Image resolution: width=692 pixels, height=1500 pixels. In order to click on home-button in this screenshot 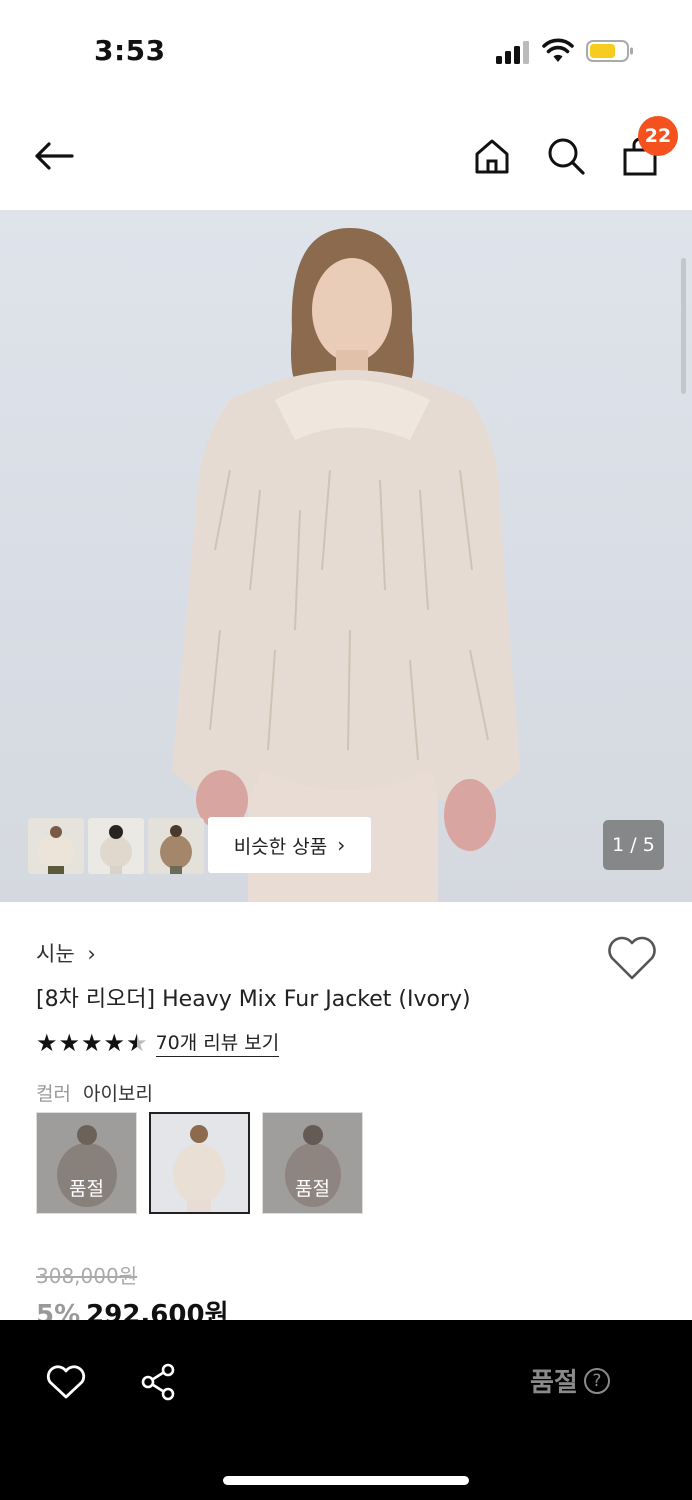, I will do `click(492, 156)`.